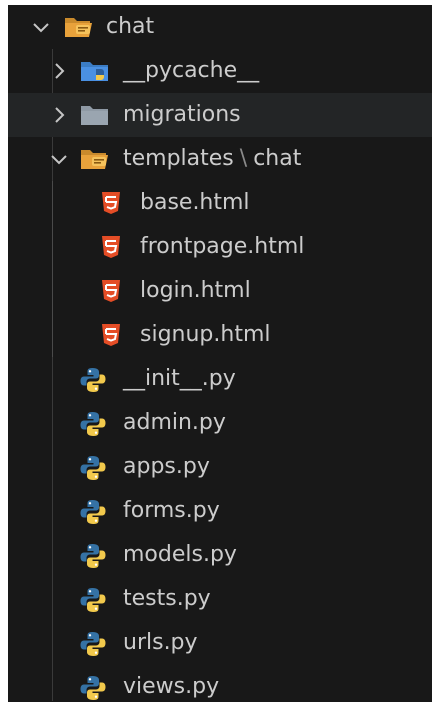 The height and width of the screenshot is (707, 432). I want to click on tree-item-label: admin.py, so click(174, 422).